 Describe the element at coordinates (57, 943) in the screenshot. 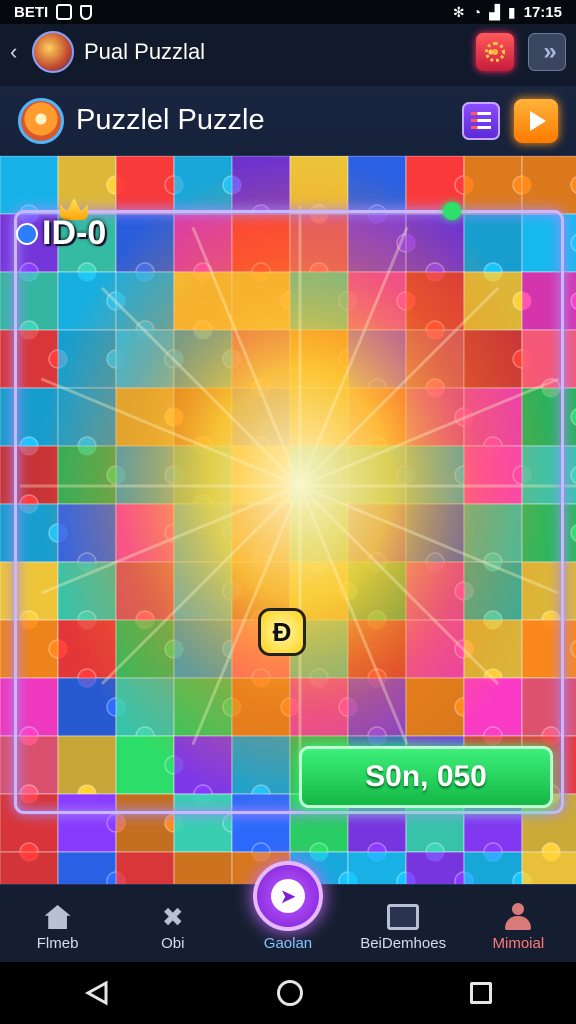

I see `nav-label: Flmeb` at that location.